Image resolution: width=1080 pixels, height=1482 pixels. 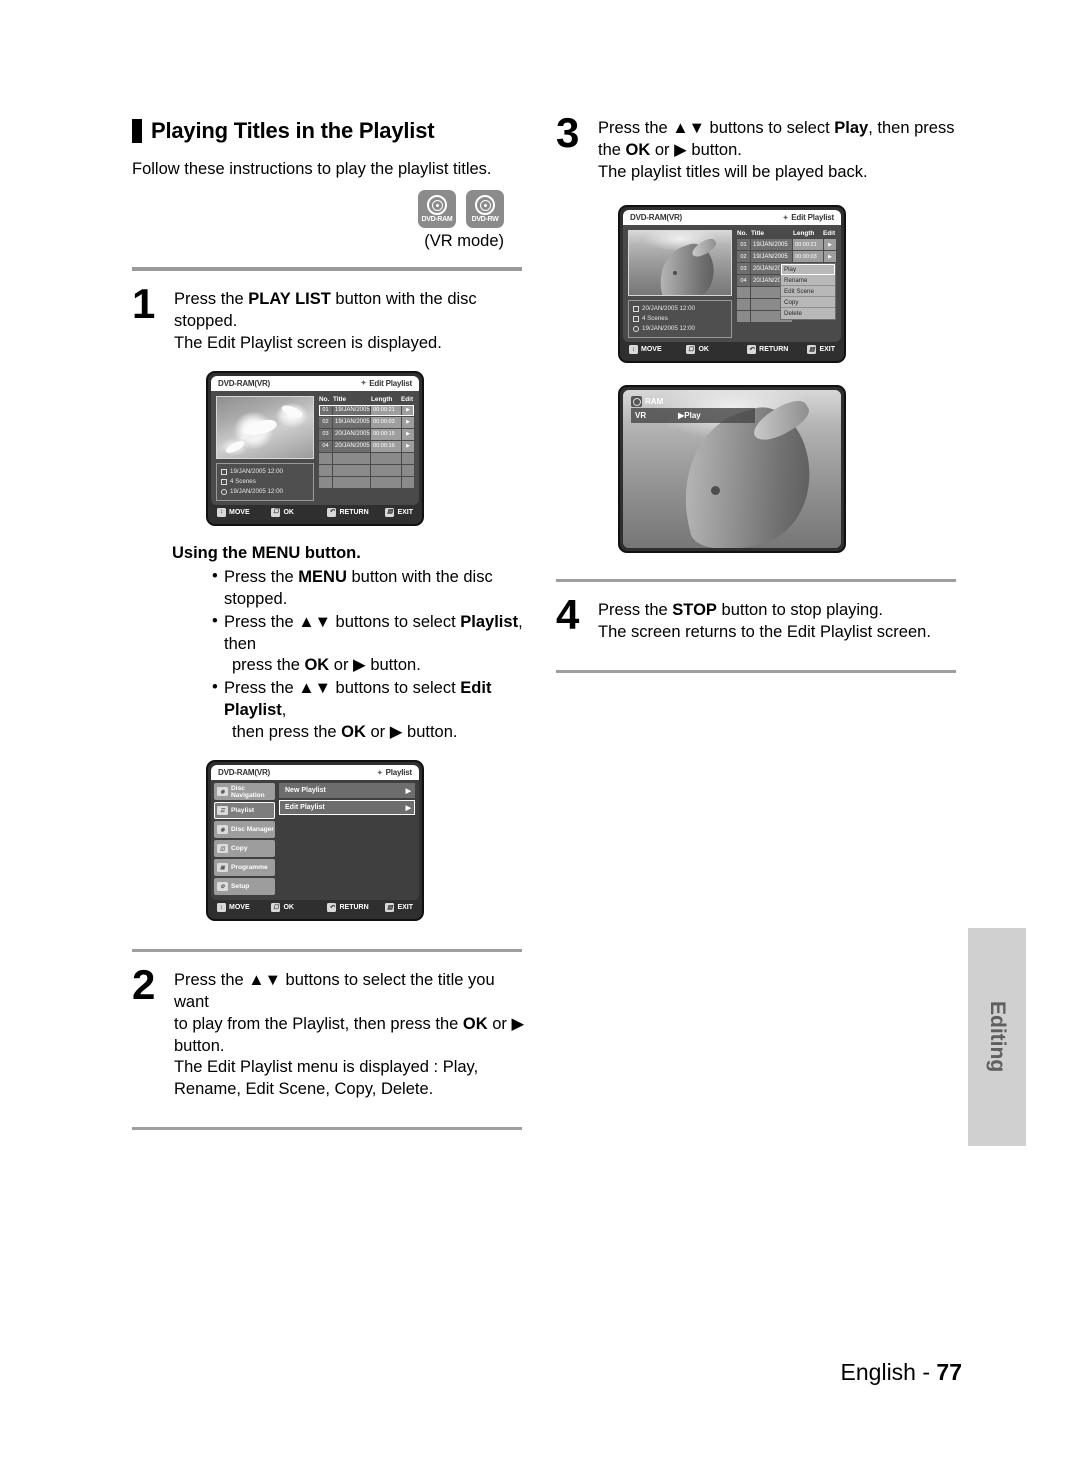 I want to click on page-footer-label: English -, so click(x=885, y=1372).